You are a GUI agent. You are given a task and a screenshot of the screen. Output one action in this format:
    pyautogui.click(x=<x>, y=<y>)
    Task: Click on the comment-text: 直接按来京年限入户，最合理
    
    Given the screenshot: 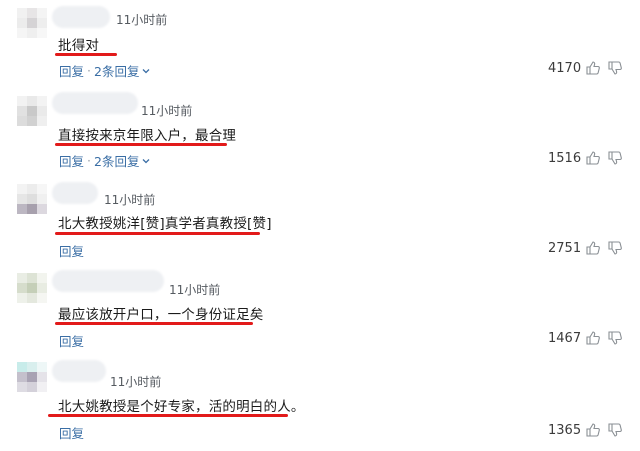 What is the action you would take?
    pyautogui.click(x=147, y=136)
    